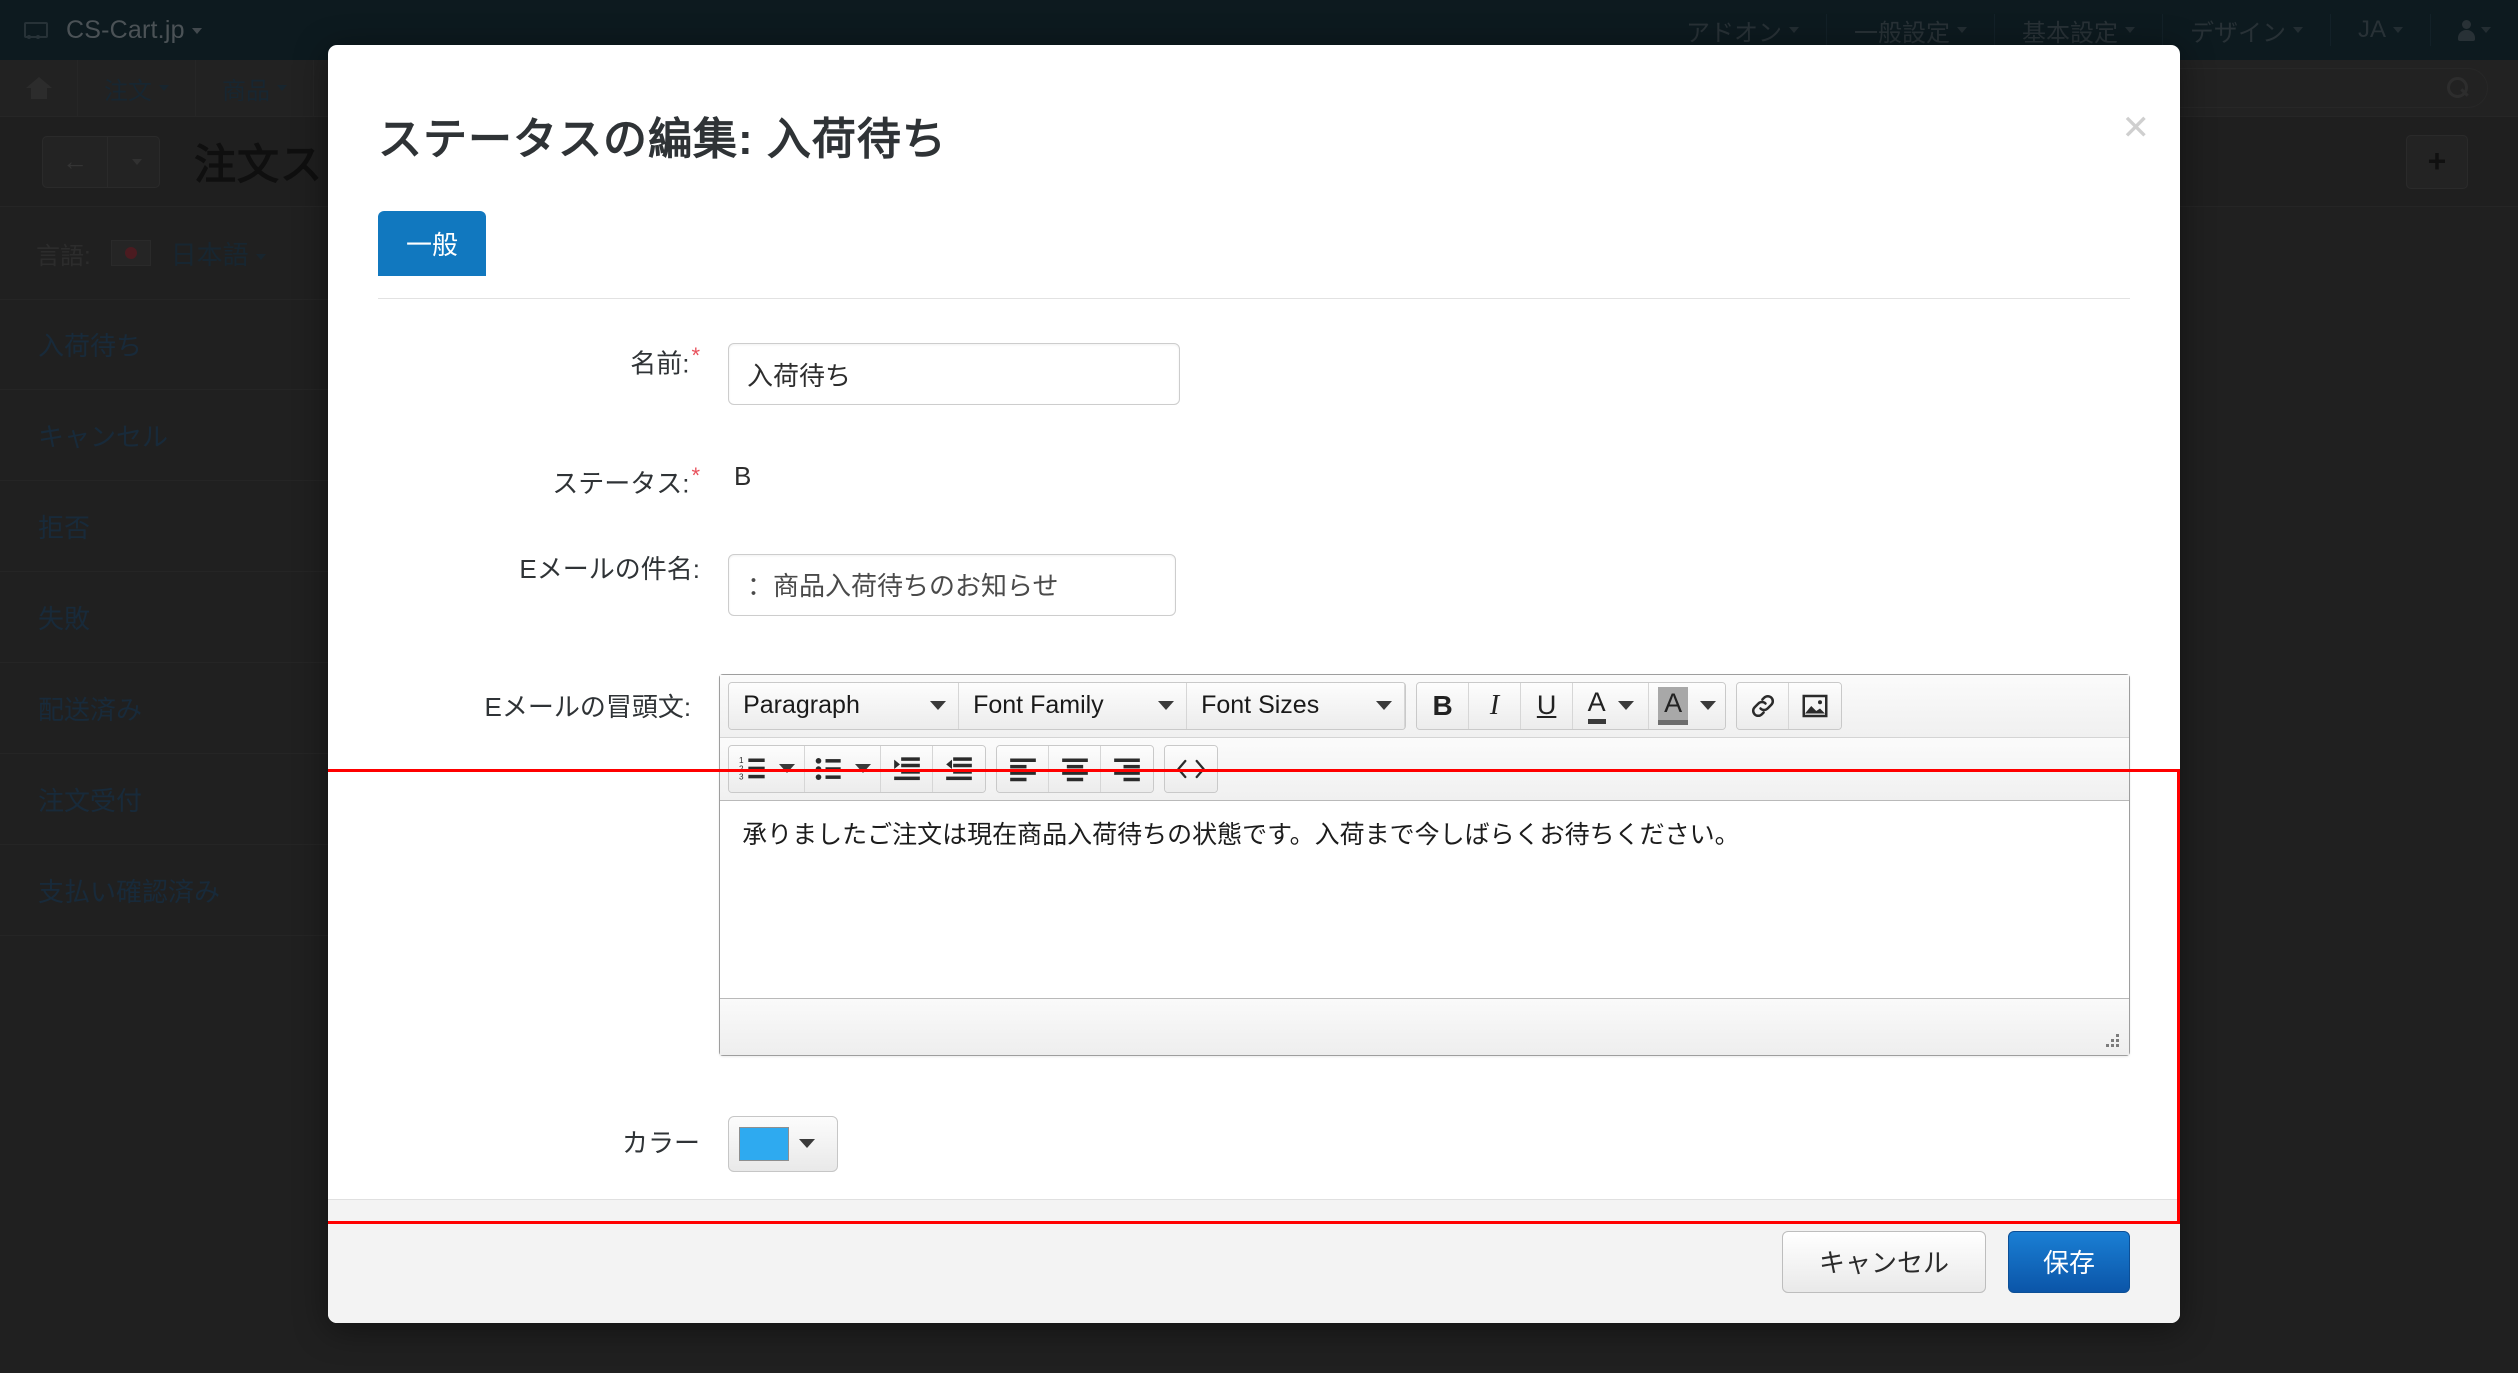 This screenshot has height=1373, width=2518. I want to click on underline-button: U, so click(1547, 705).